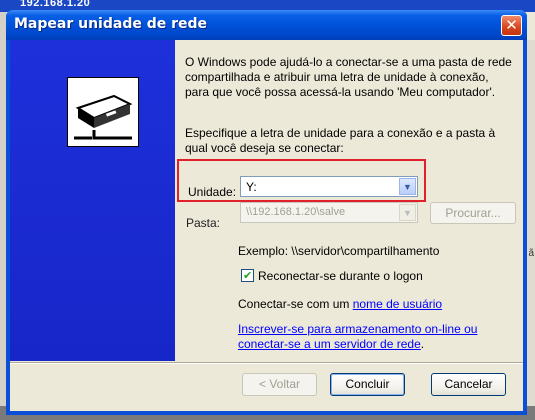 This screenshot has width=535, height=420. What do you see at coordinates (422, 344) in the screenshot?
I see `online-storage-suffix: .` at bounding box center [422, 344].